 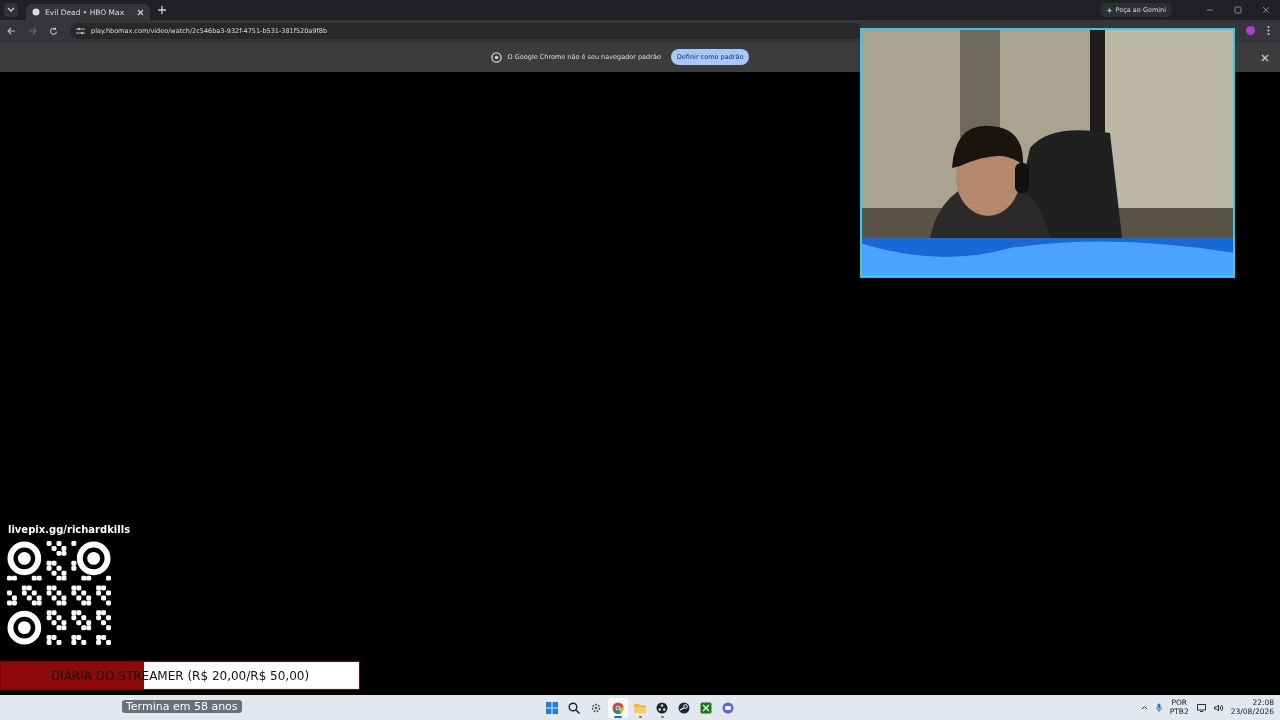 What do you see at coordinates (53, 31) in the screenshot?
I see `reload-icon` at bounding box center [53, 31].